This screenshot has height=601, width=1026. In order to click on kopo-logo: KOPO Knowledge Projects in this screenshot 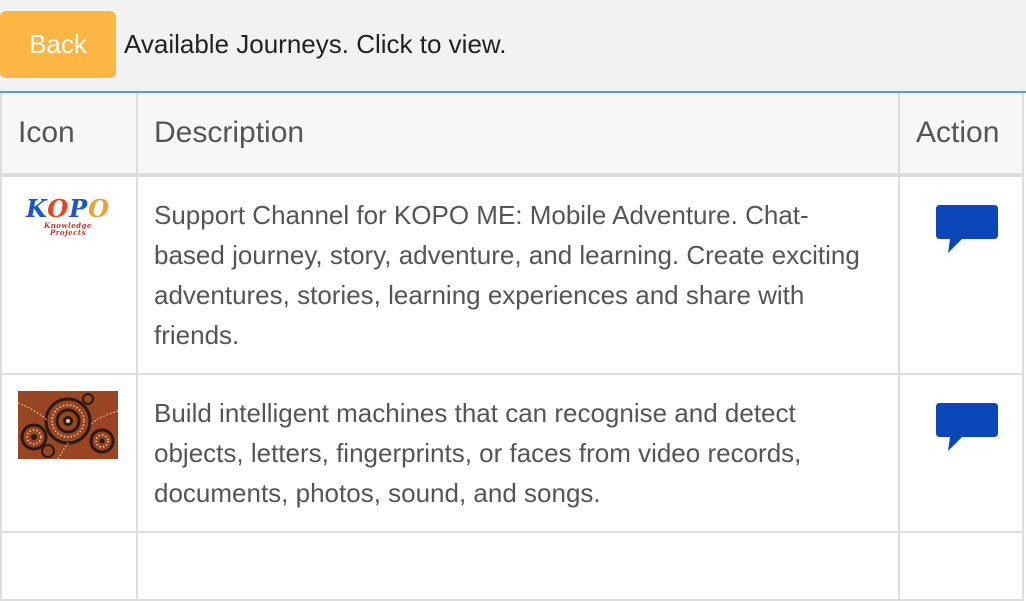, I will do `click(68, 215)`.